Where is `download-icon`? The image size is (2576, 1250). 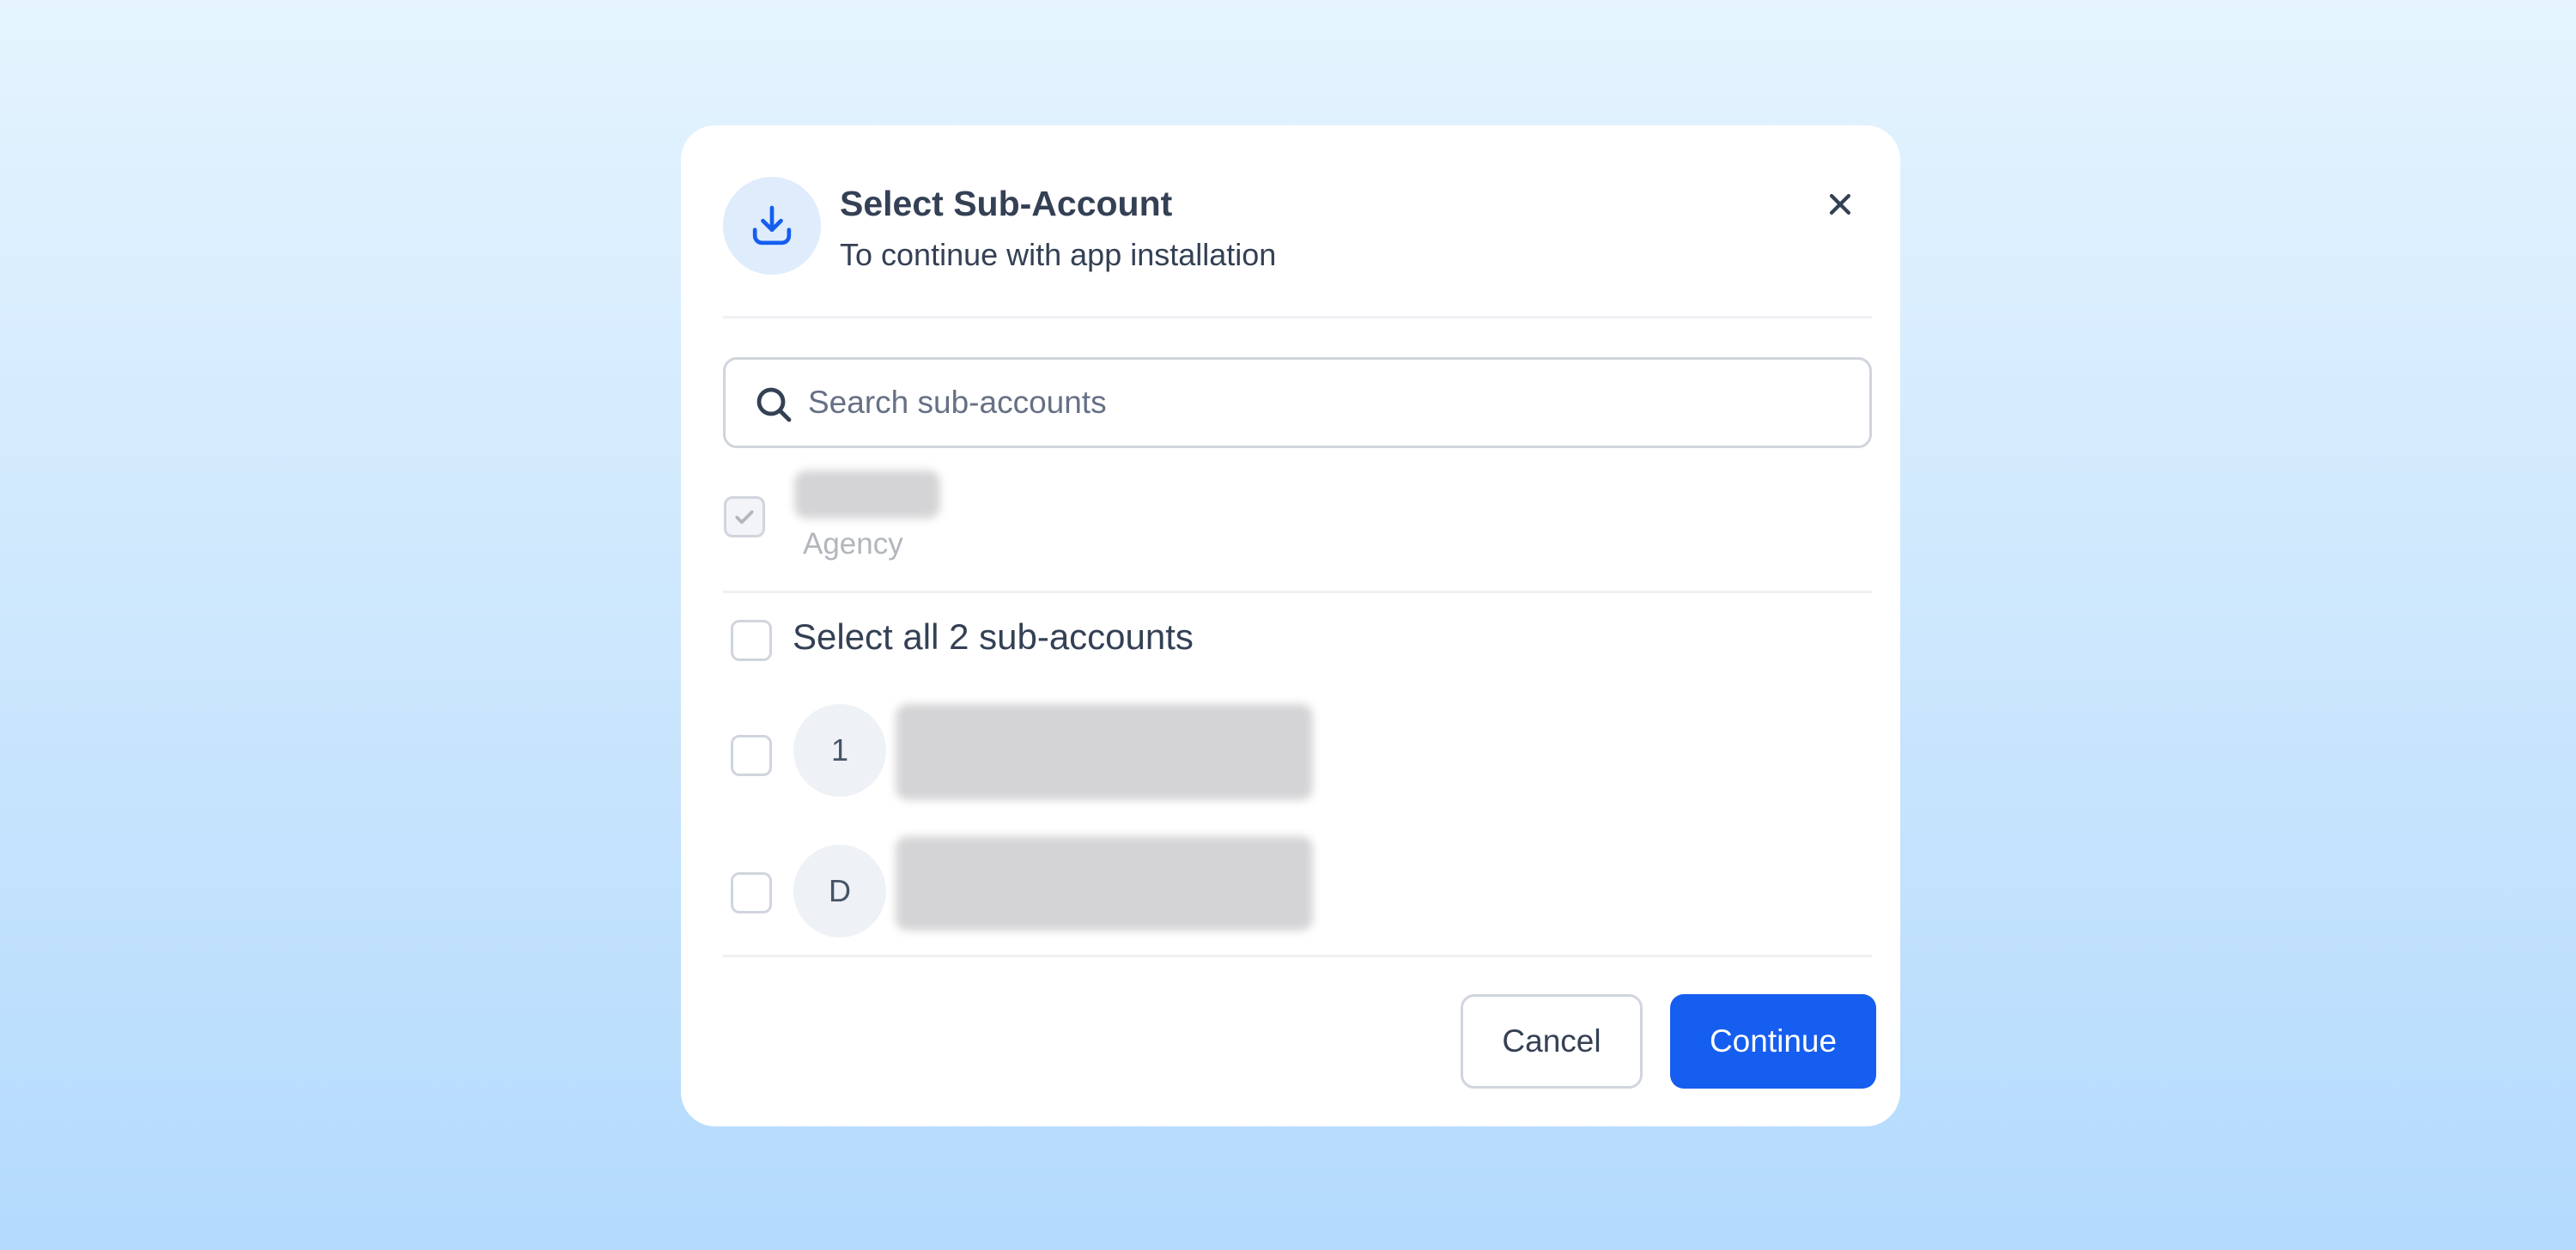 download-icon is located at coordinates (772, 226).